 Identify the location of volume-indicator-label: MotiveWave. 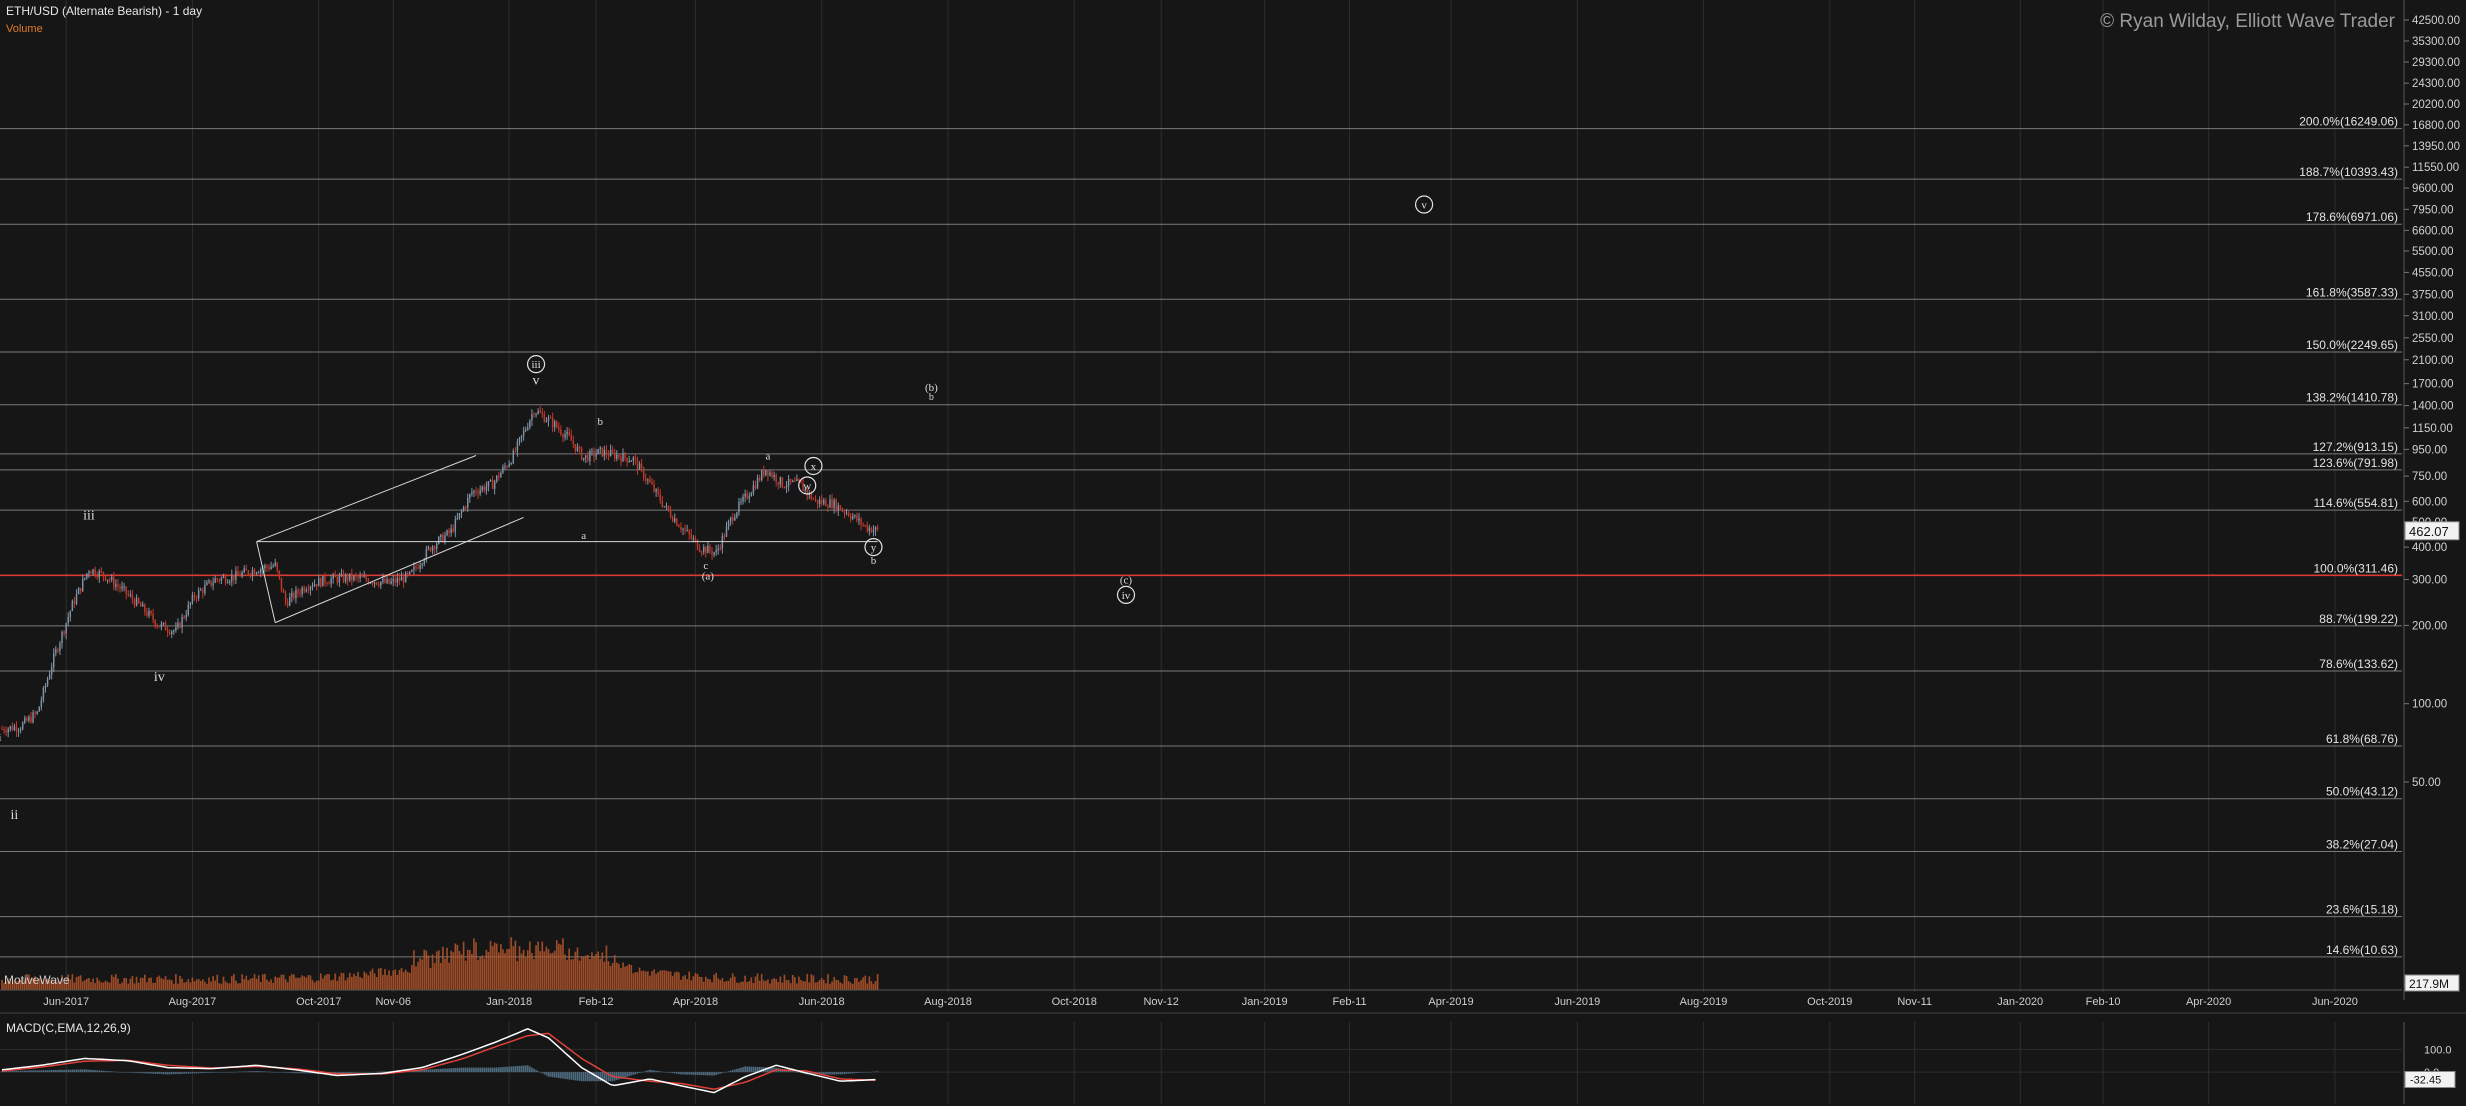
(37, 980).